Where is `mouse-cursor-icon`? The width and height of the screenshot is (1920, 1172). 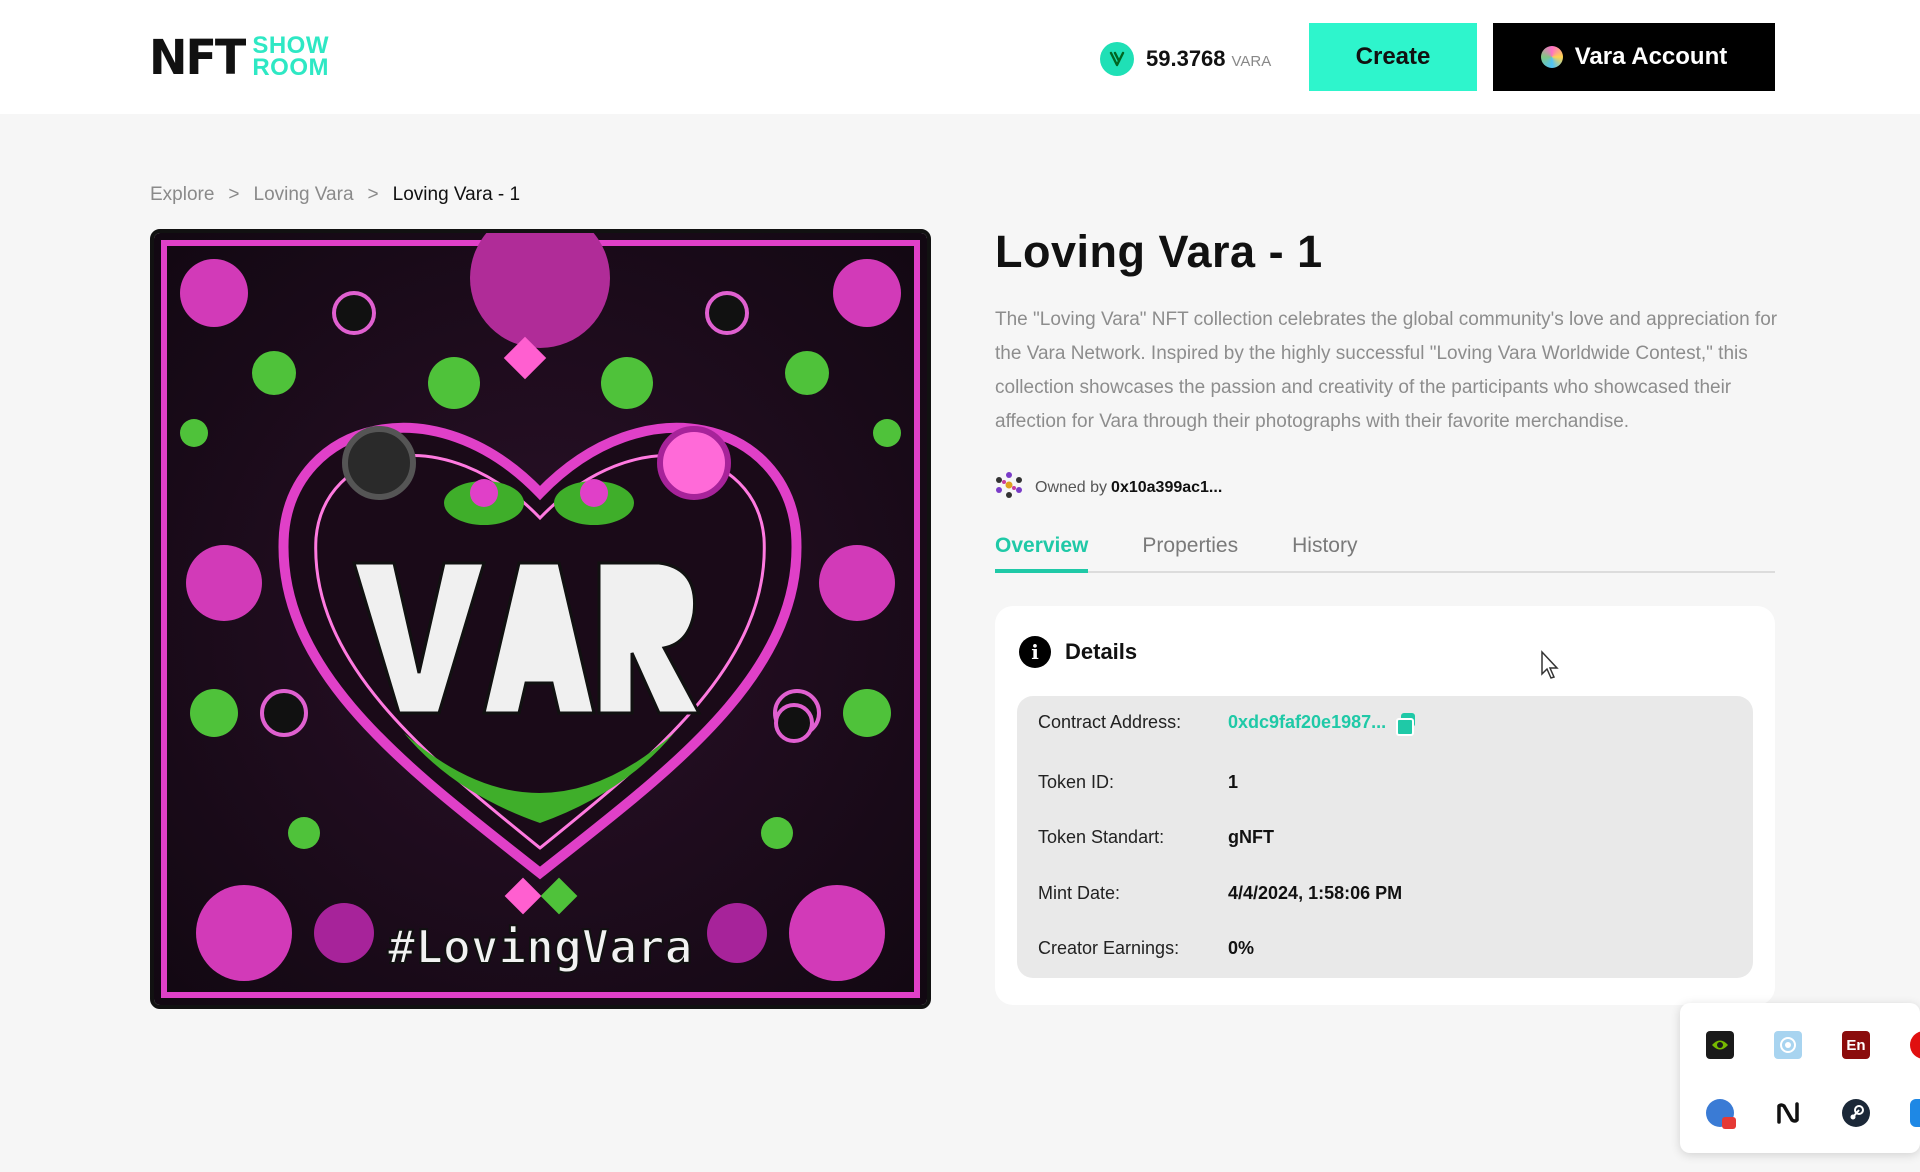 mouse-cursor-icon is located at coordinates (1550, 664).